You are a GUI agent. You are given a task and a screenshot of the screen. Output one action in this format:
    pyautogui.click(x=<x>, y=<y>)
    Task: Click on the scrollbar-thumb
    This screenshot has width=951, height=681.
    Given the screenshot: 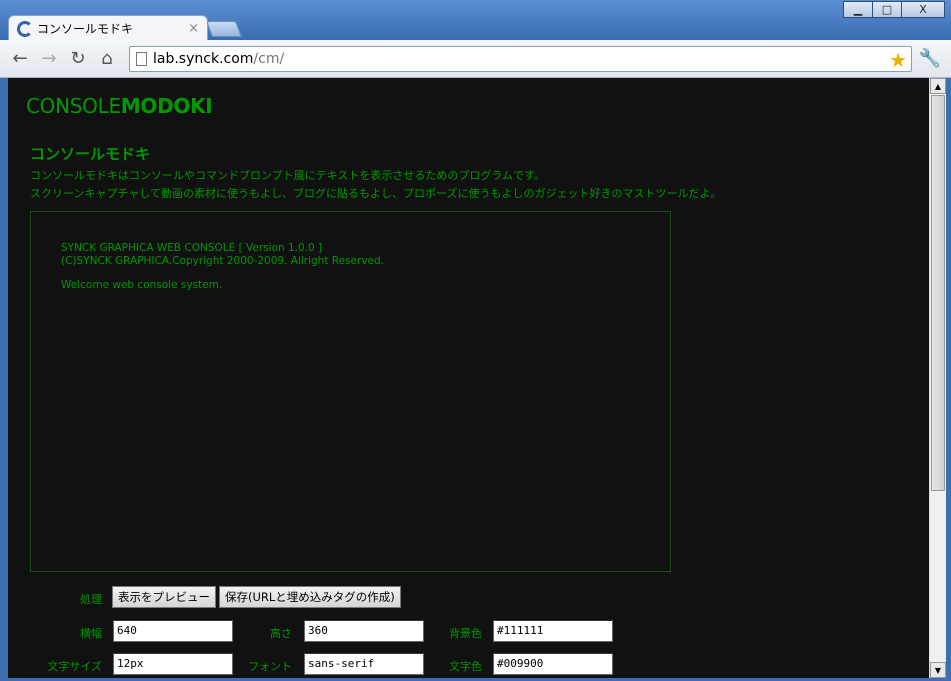 What is the action you would take?
    pyautogui.click(x=938, y=293)
    